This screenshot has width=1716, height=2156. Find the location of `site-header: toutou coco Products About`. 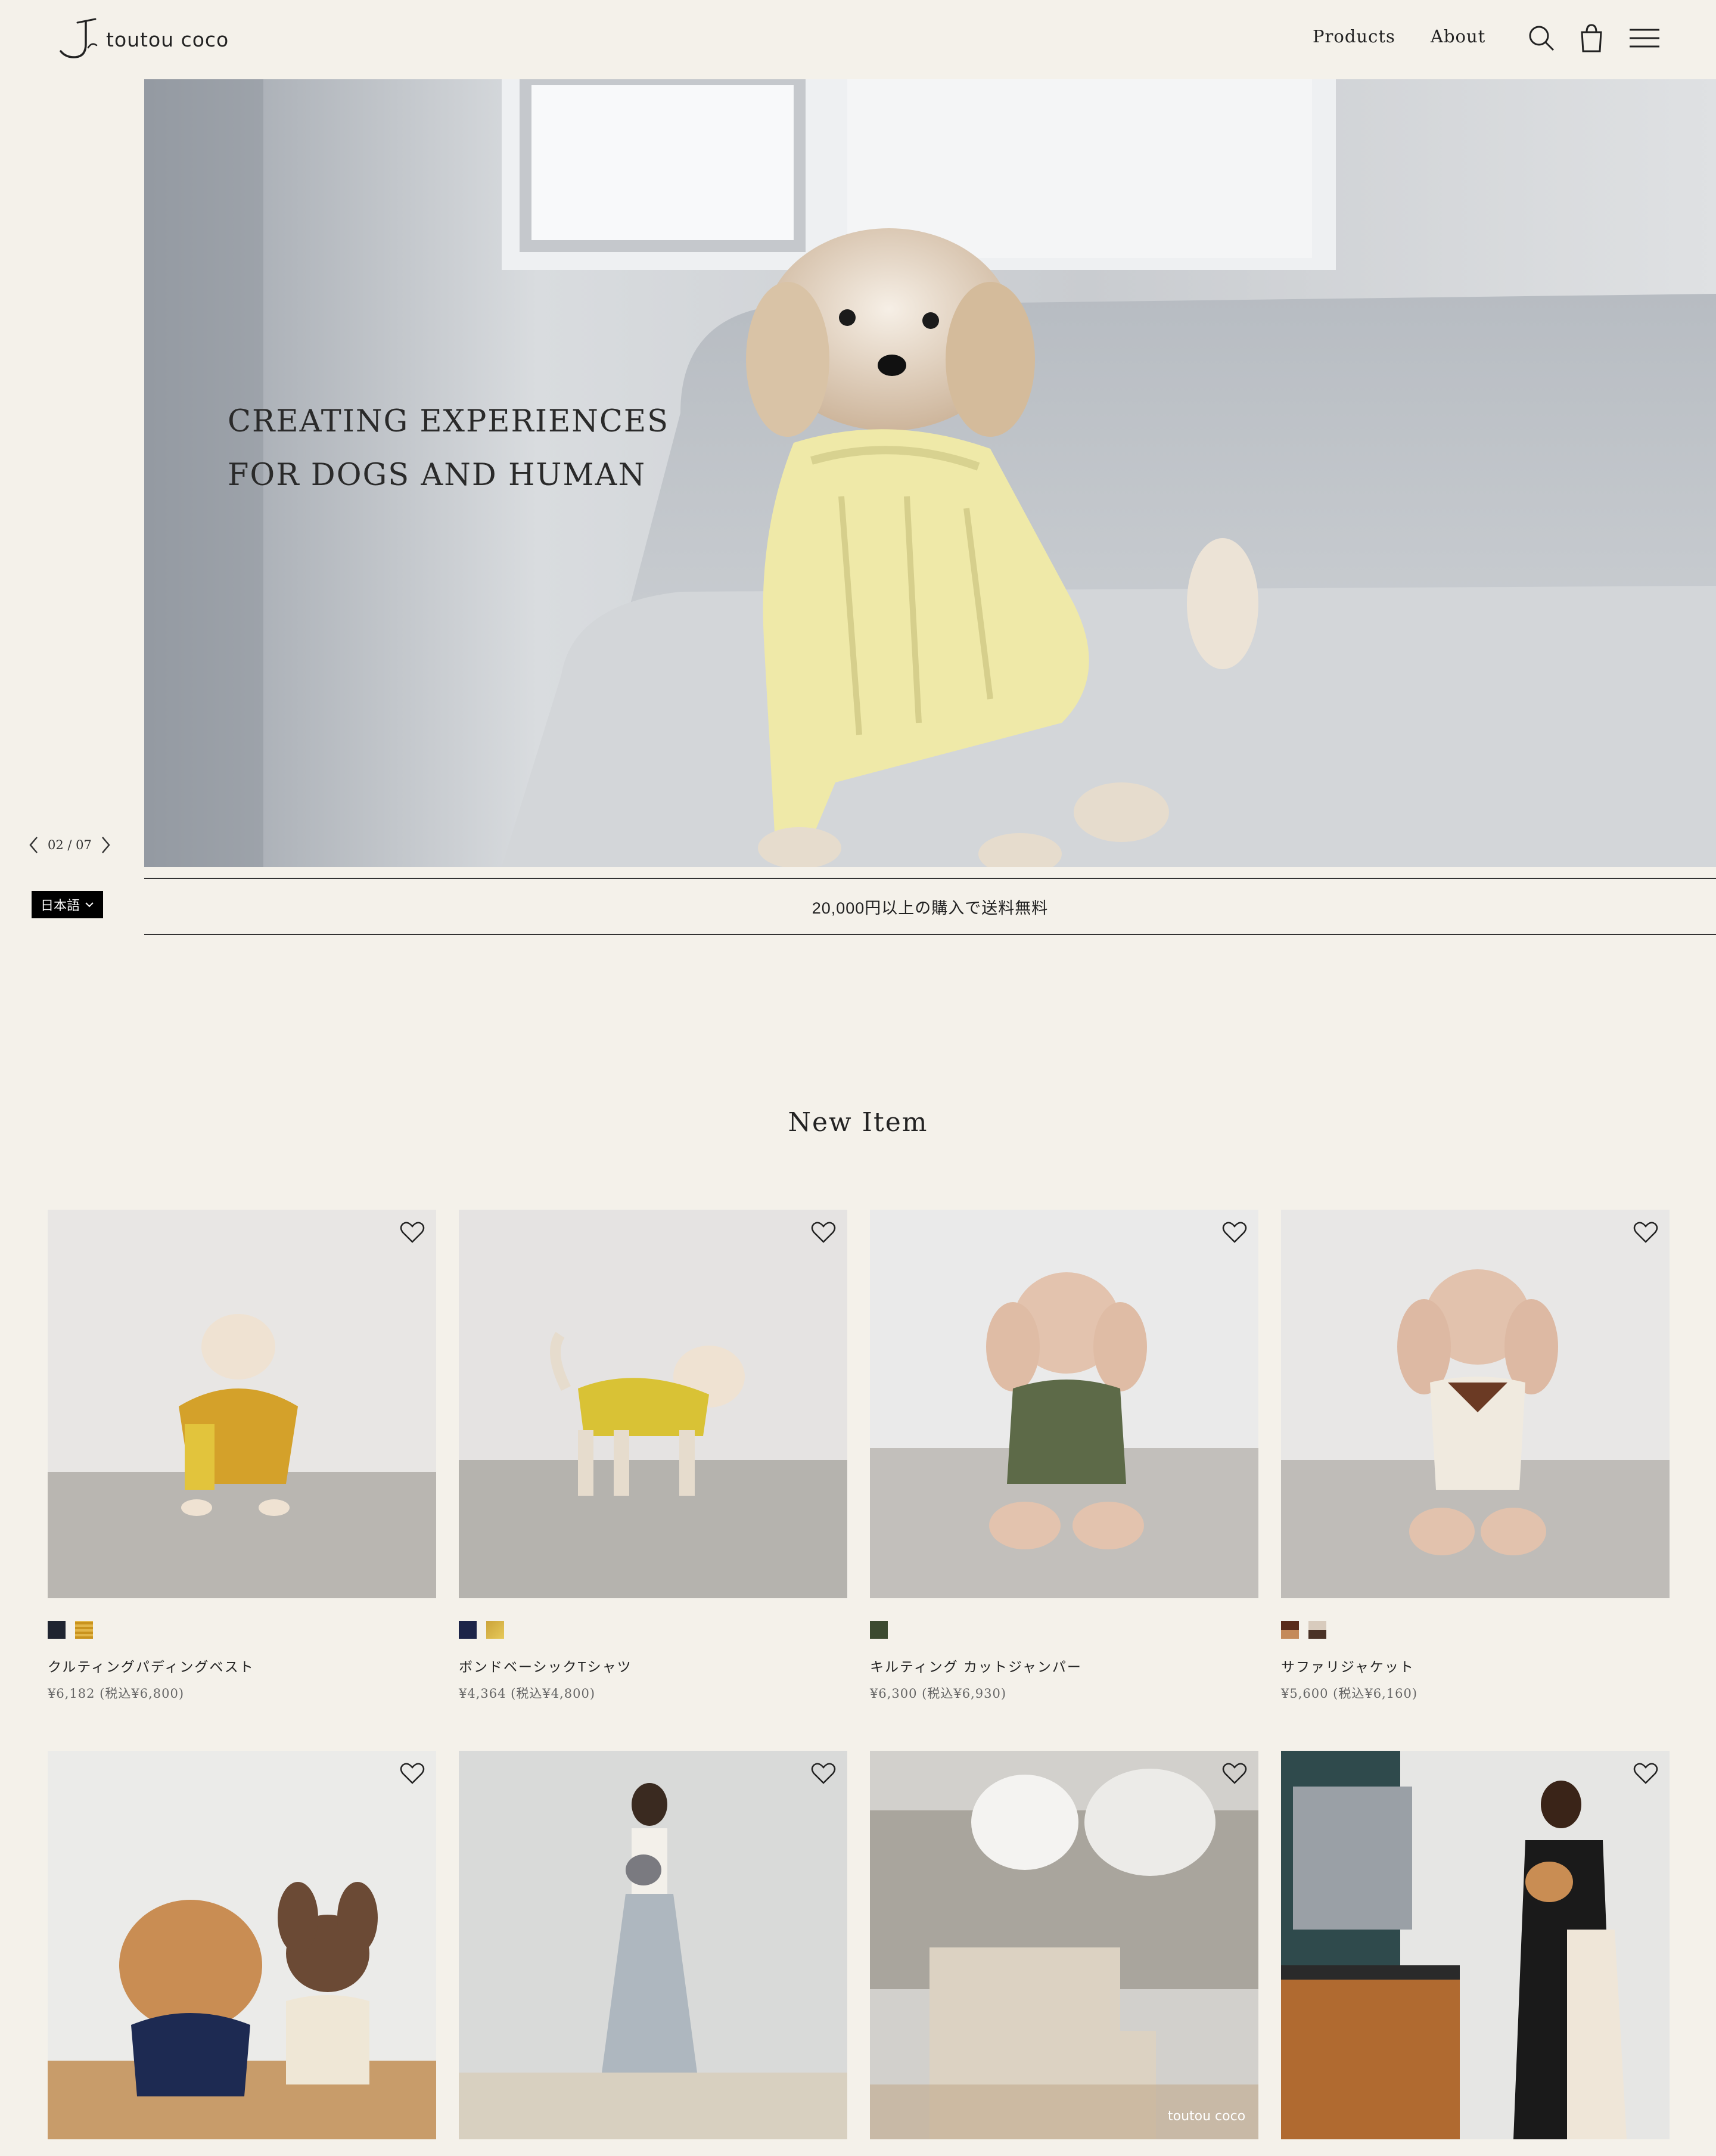

site-header: toutou coco Products About is located at coordinates (858, 39).